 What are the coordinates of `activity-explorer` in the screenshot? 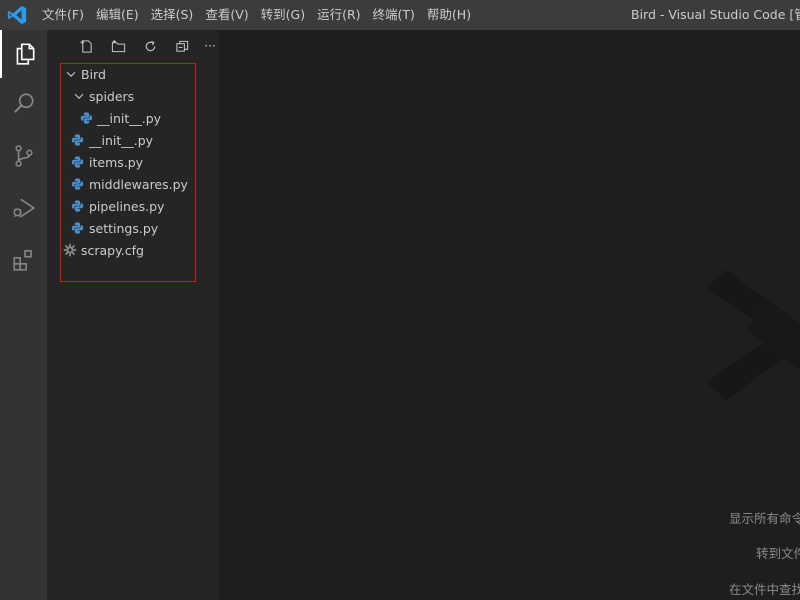 It's located at (23, 54).